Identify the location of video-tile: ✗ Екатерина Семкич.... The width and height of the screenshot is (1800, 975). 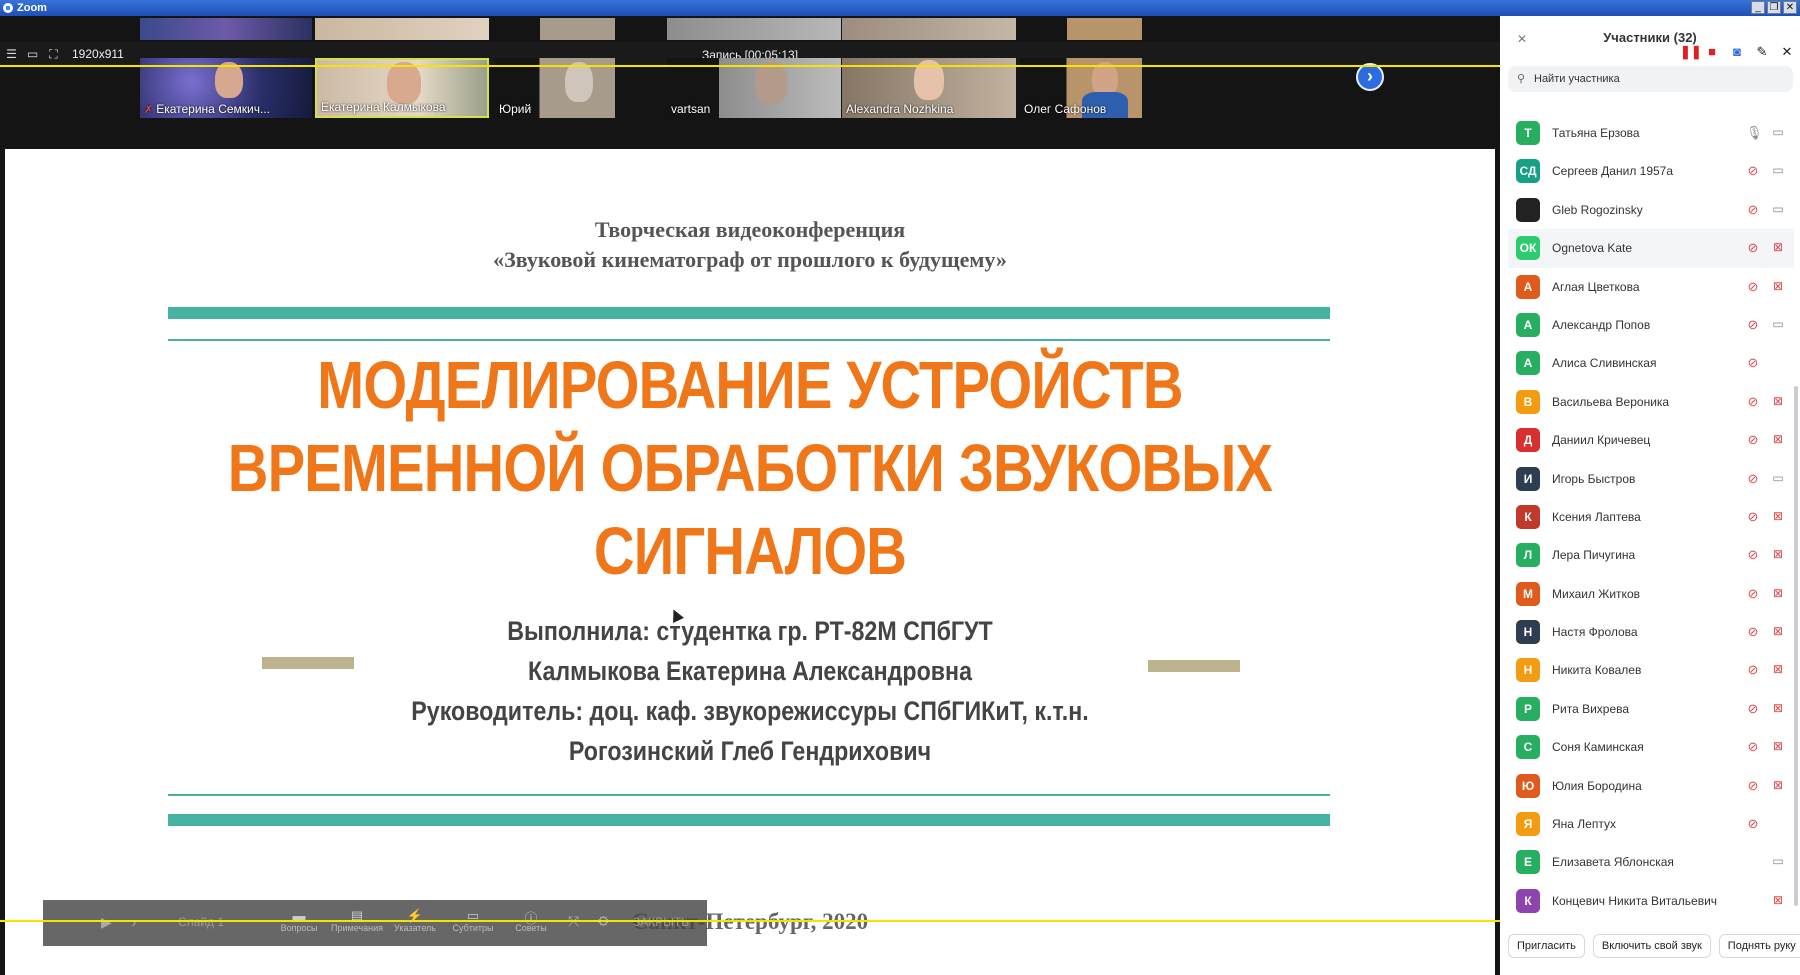
(226, 88).